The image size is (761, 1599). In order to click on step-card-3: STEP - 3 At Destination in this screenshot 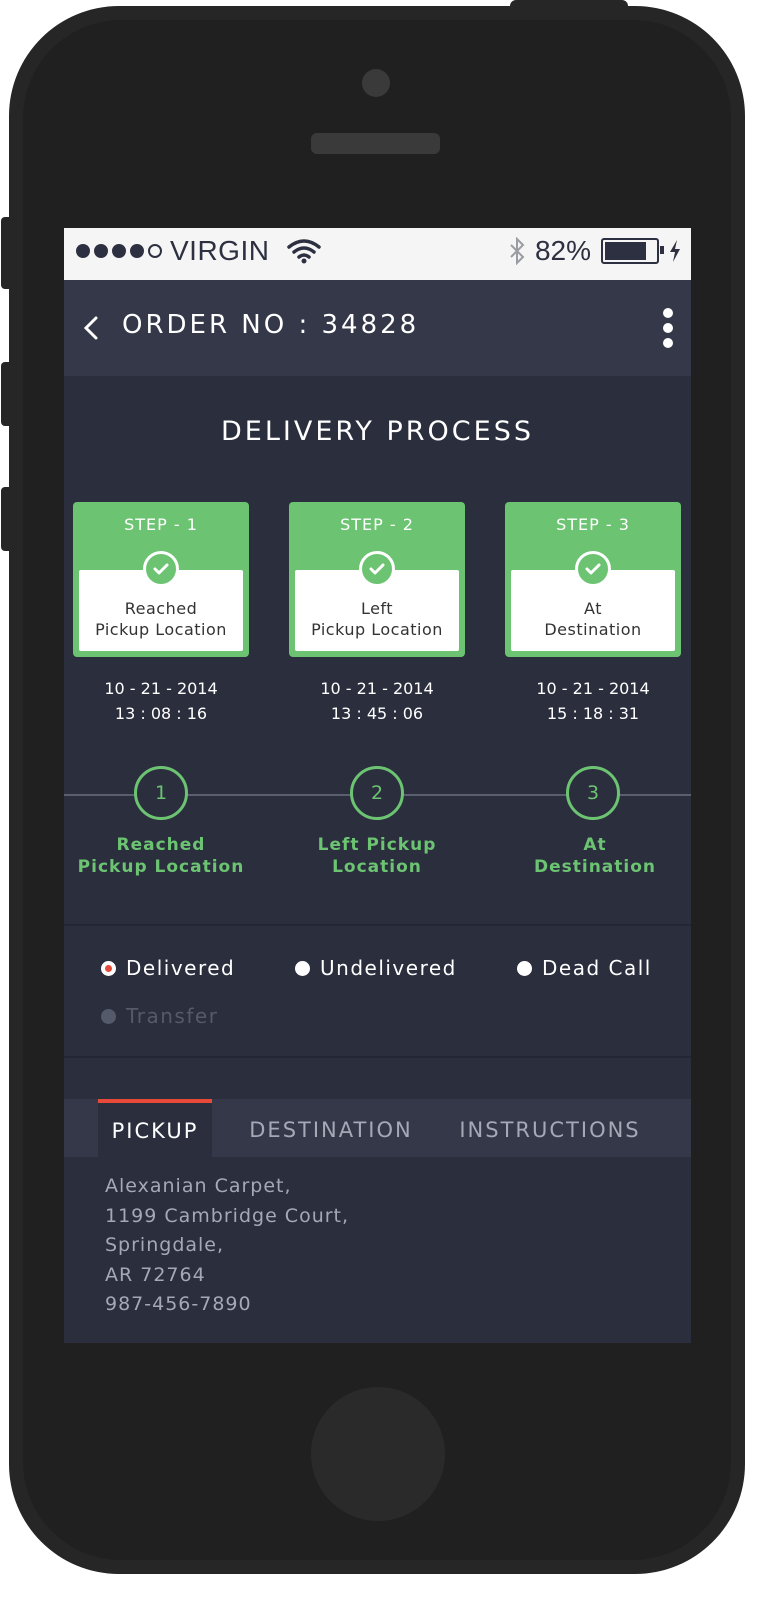, I will do `click(593, 579)`.